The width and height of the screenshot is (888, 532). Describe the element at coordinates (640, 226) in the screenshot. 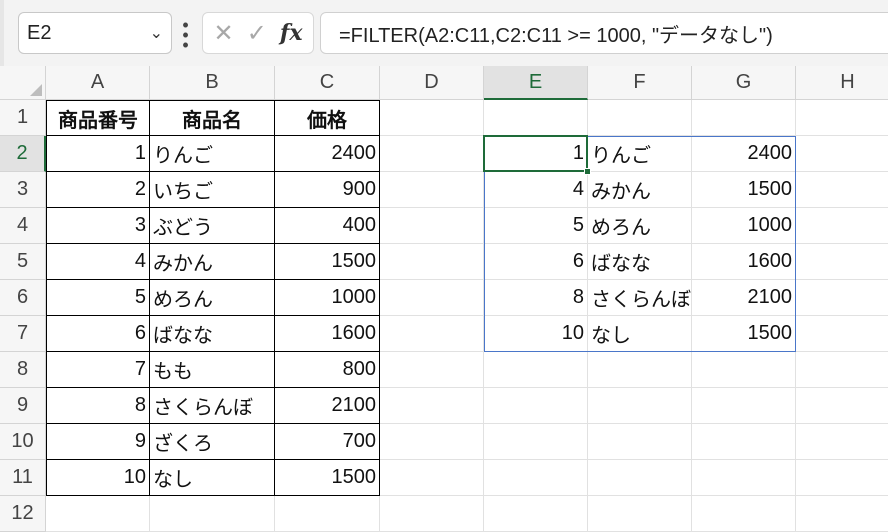

I see `cell-f4: めろん` at that location.